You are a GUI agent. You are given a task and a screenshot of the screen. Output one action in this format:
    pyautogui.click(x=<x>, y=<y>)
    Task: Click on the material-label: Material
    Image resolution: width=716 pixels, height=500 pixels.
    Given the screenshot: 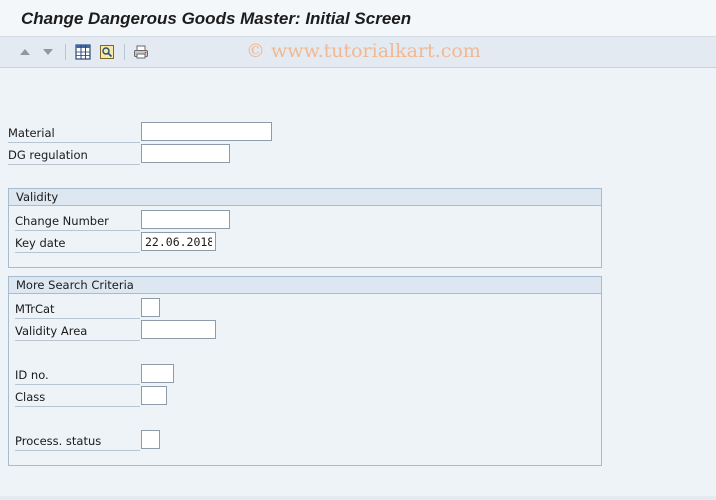 What is the action you would take?
    pyautogui.click(x=74, y=133)
    